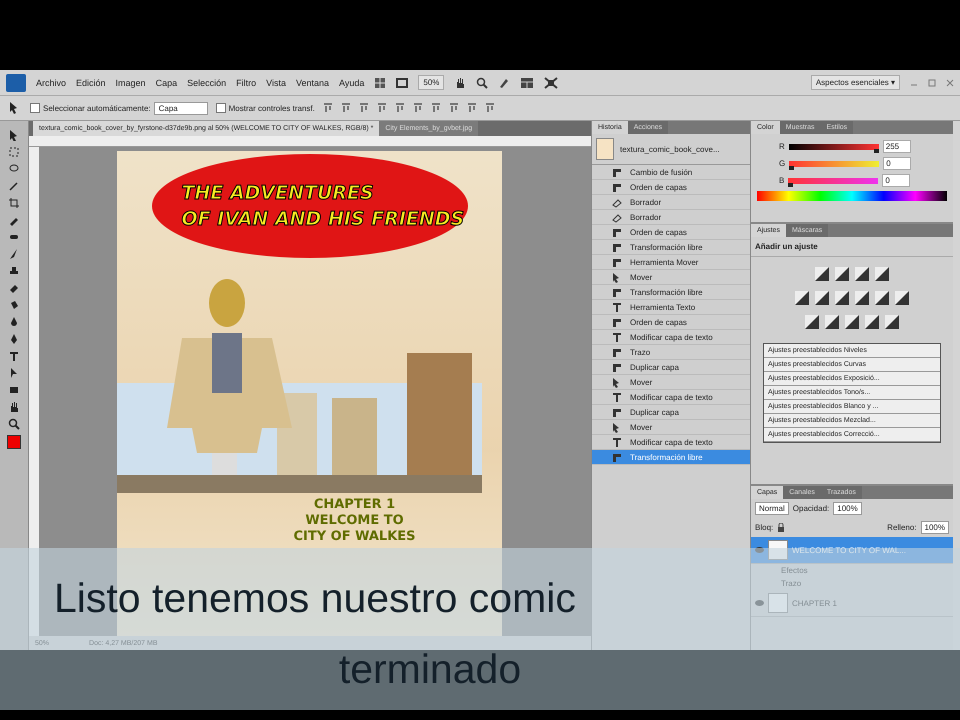 This screenshot has height=720, width=960. I want to click on close-icon, so click(950, 82).